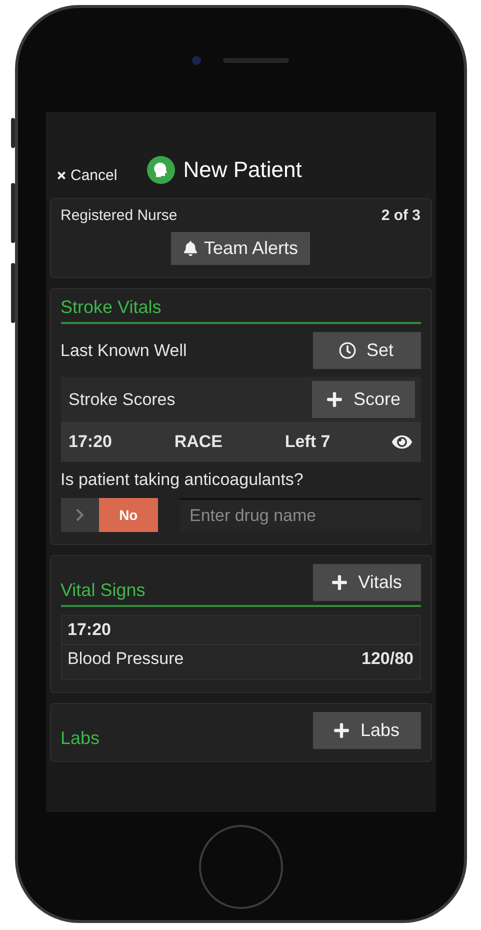 The width and height of the screenshot is (481, 930). I want to click on clock-icon, so click(347, 350).